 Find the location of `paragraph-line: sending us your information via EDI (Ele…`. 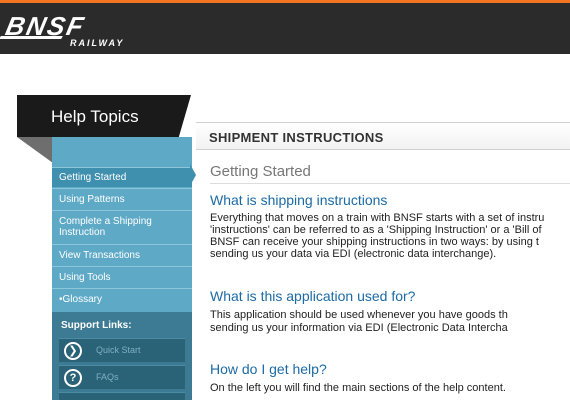

paragraph-line: sending us your information via EDI (Ele… is located at coordinates (359, 328).